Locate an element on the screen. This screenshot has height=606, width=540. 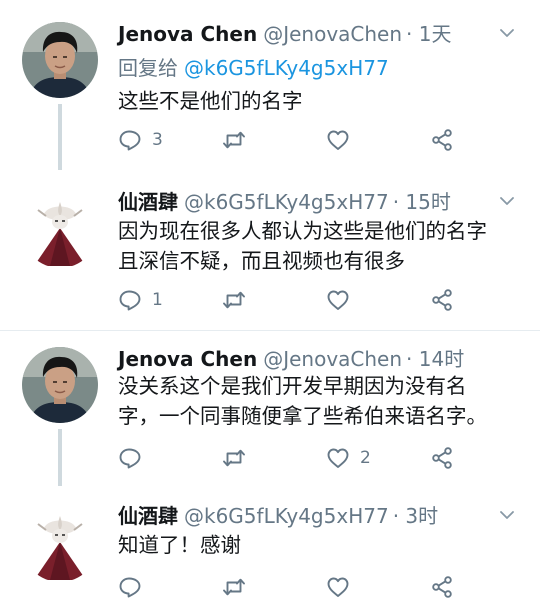
tweet-text: 知道了！感谢 is located at coordinates (318, 545).